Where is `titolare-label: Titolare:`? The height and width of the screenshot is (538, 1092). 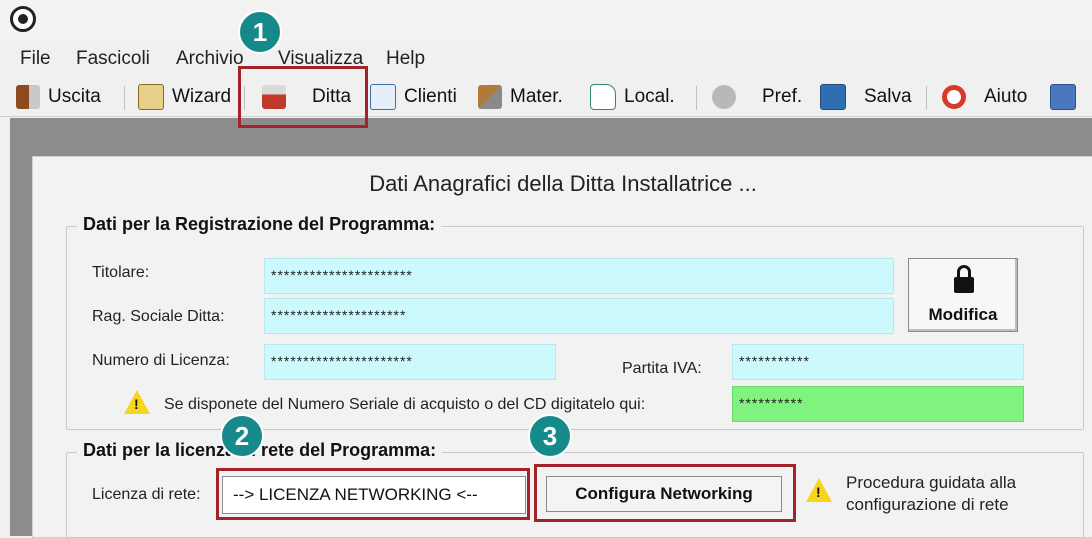
titolare-label: Titolare: is located at coordinates (121, 272).